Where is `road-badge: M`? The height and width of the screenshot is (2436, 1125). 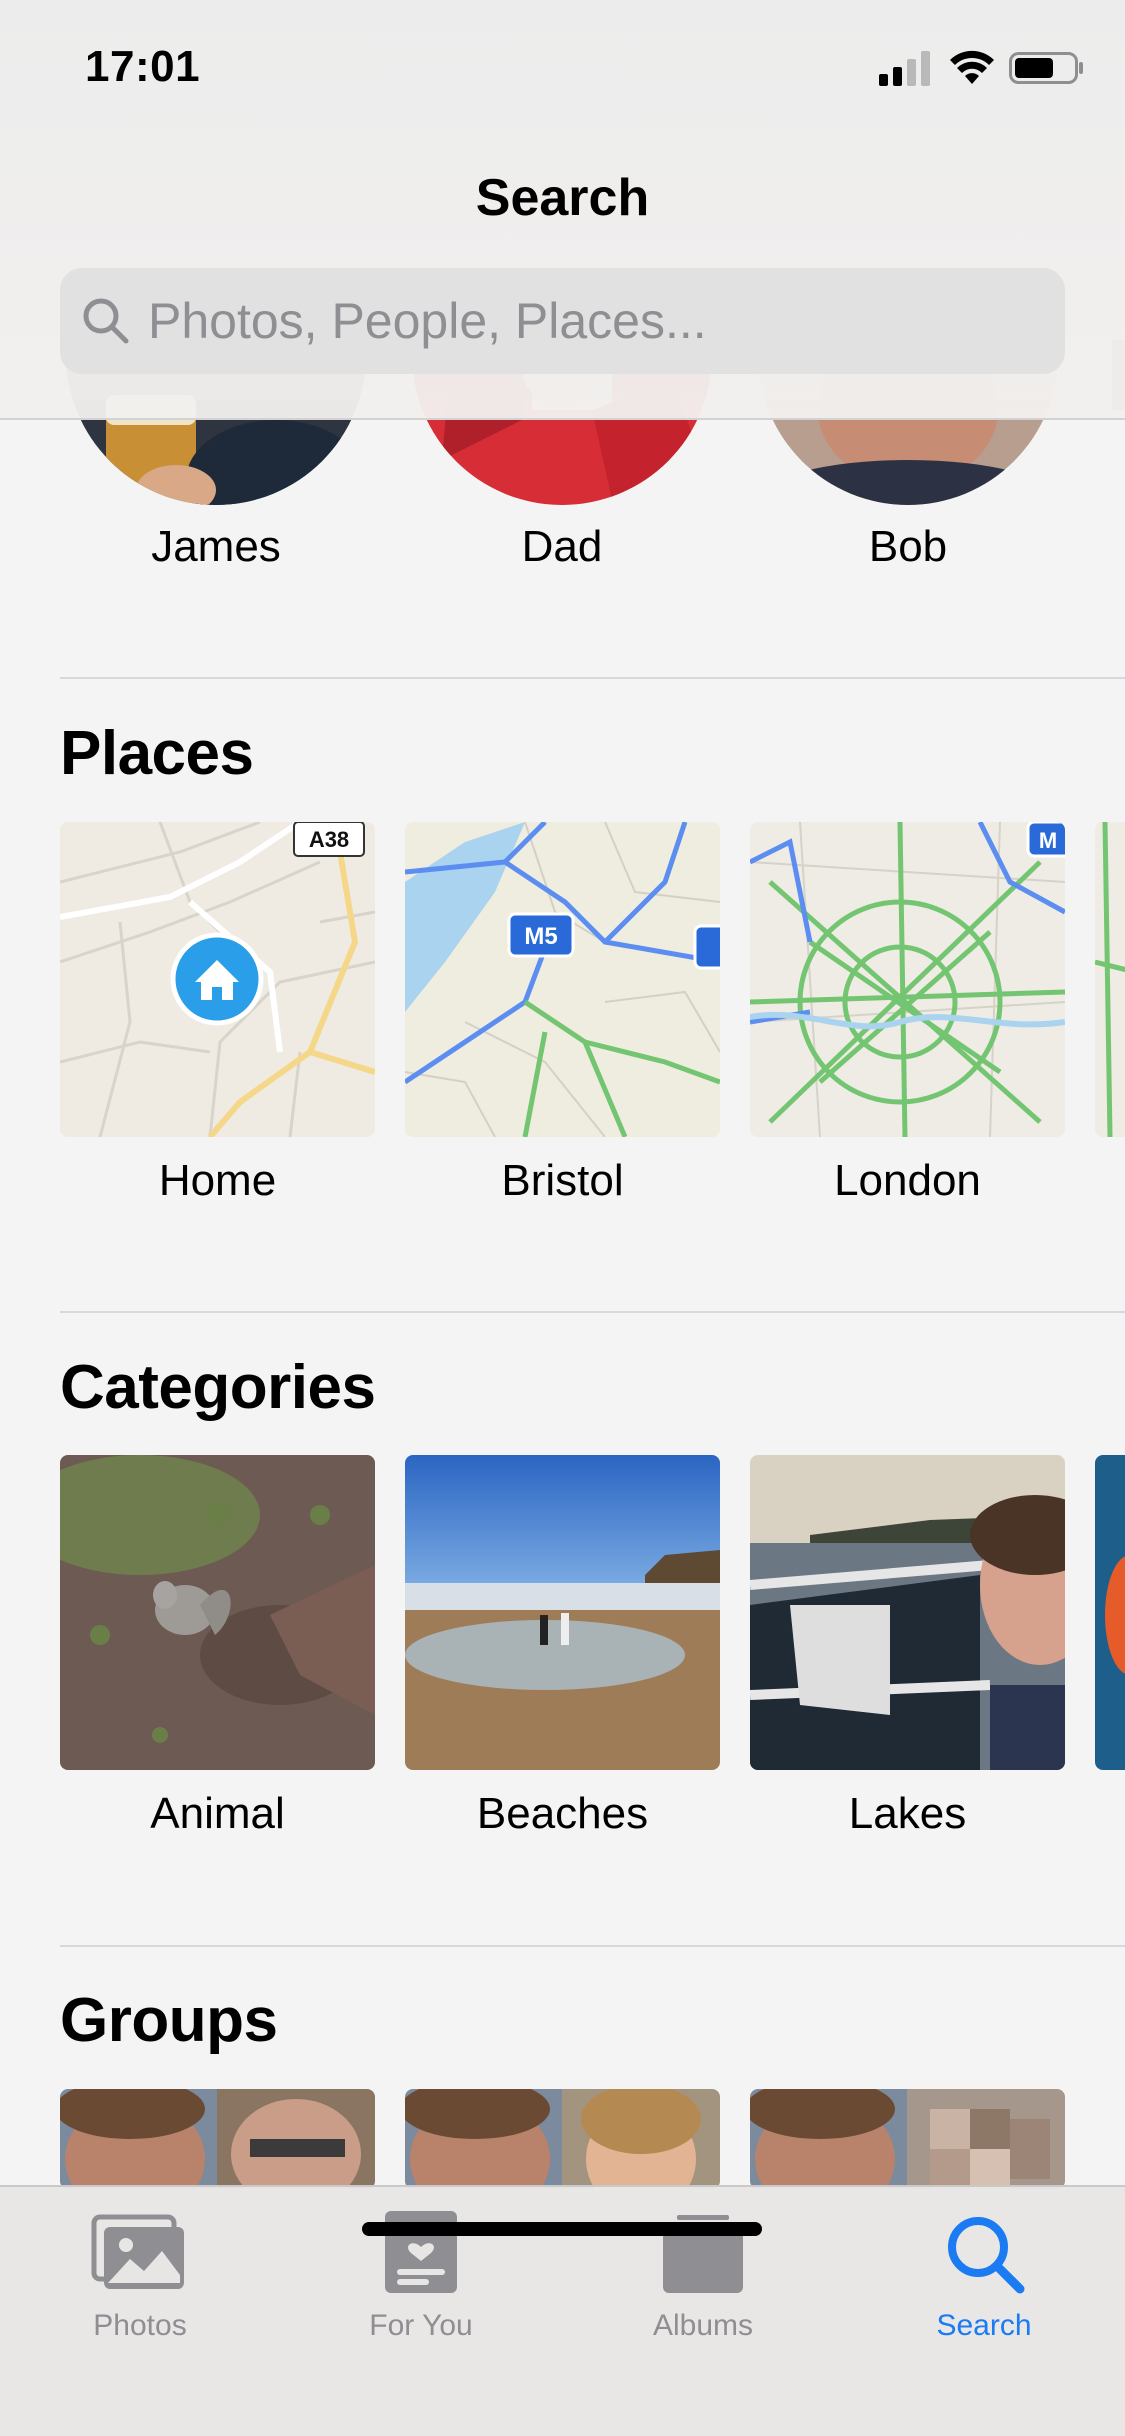 road-badge: M is located at coordinates (1048, 840).